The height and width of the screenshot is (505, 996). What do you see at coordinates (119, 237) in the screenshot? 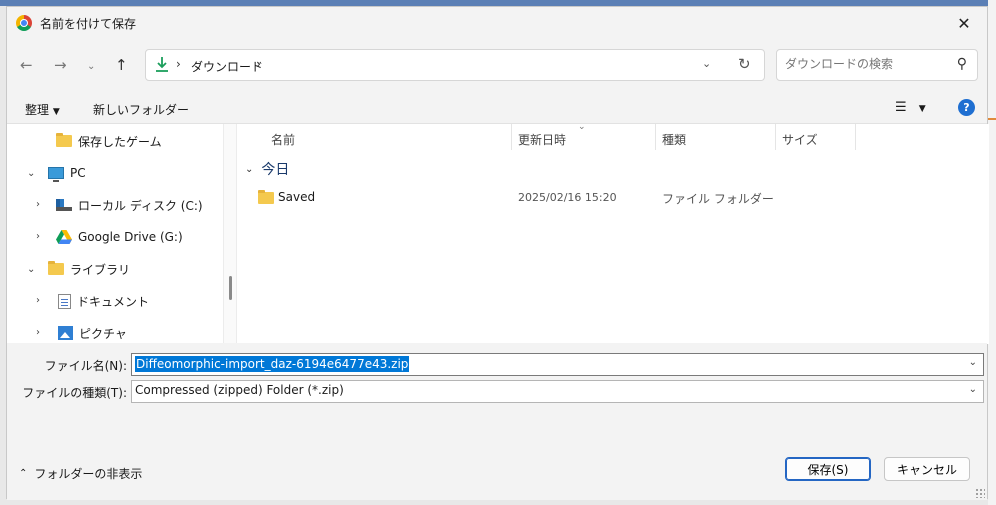
I see `tree-item-google-drive: Google Drive (G:)` at bounding box center [119, 237].